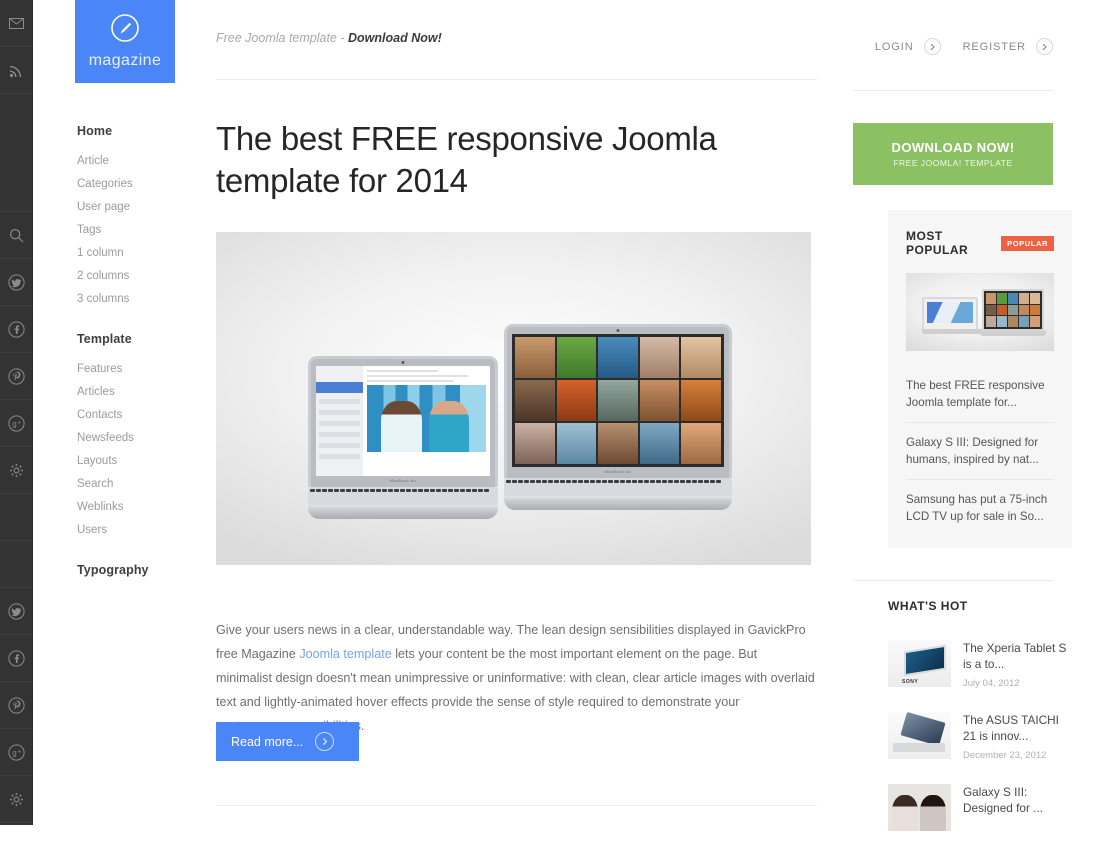 Image resolution: width=1100 pixels, height=854 pixels. Describe the element at coordinates (16, 23) in the screenshot. I see `mail-icon` at that location.